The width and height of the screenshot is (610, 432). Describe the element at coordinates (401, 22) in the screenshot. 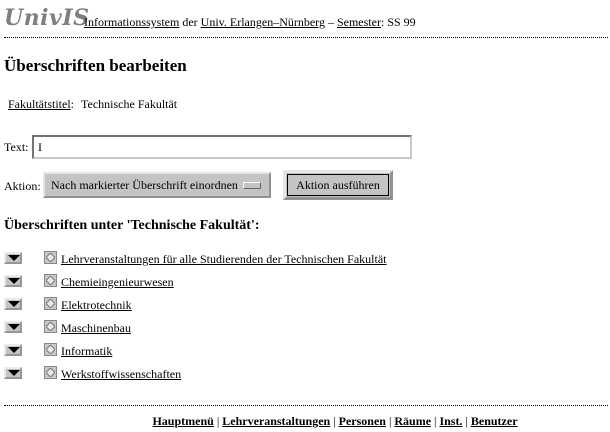

I see `semester-value: SS 99` at that location.